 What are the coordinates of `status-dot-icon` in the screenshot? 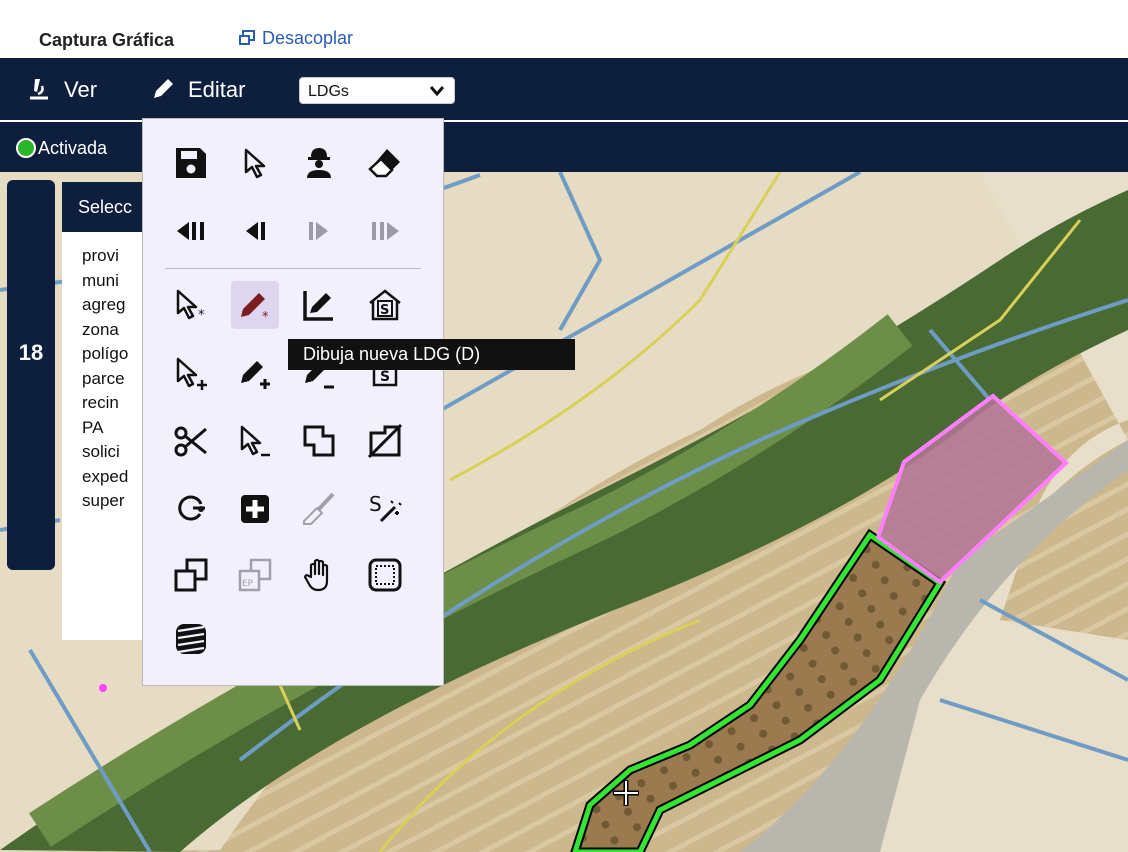 It's located at (26, 148).